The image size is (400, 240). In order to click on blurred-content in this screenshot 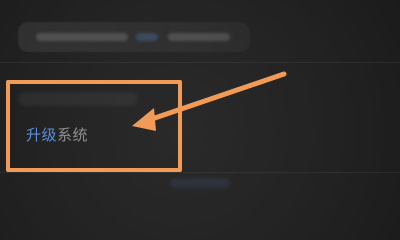, I will do `click(200, 183)`.